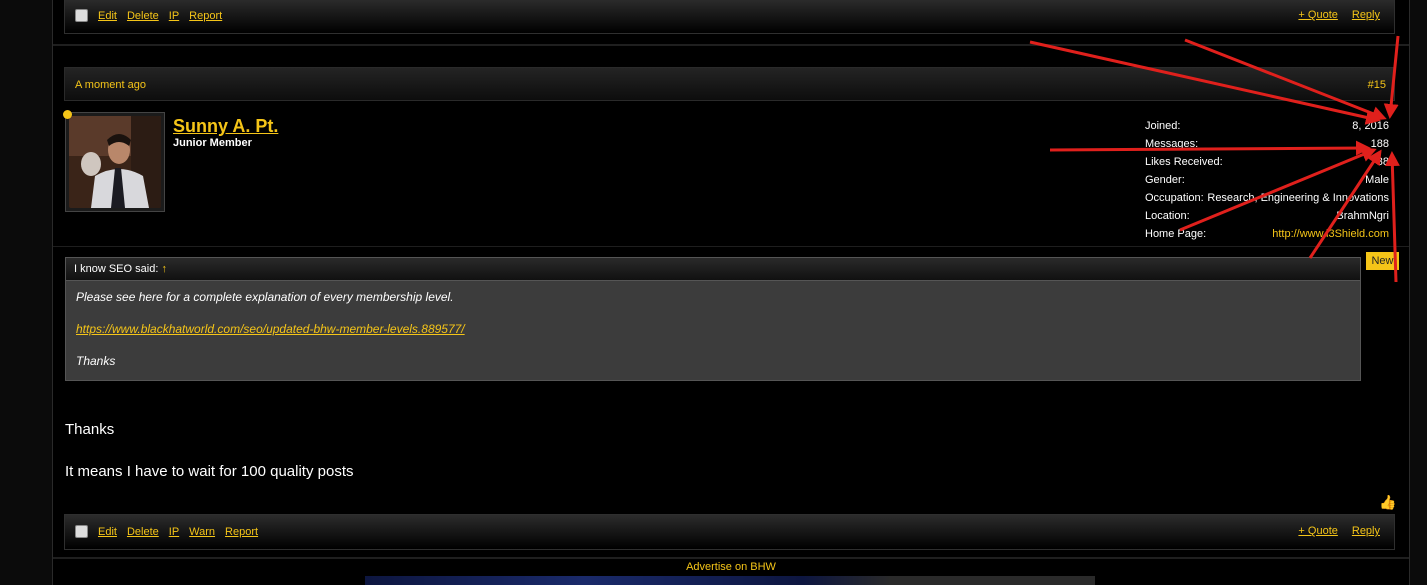 The width and height of the screenshot is (1427, 585). I want to click on new-badge: New, so click(1382, 261).